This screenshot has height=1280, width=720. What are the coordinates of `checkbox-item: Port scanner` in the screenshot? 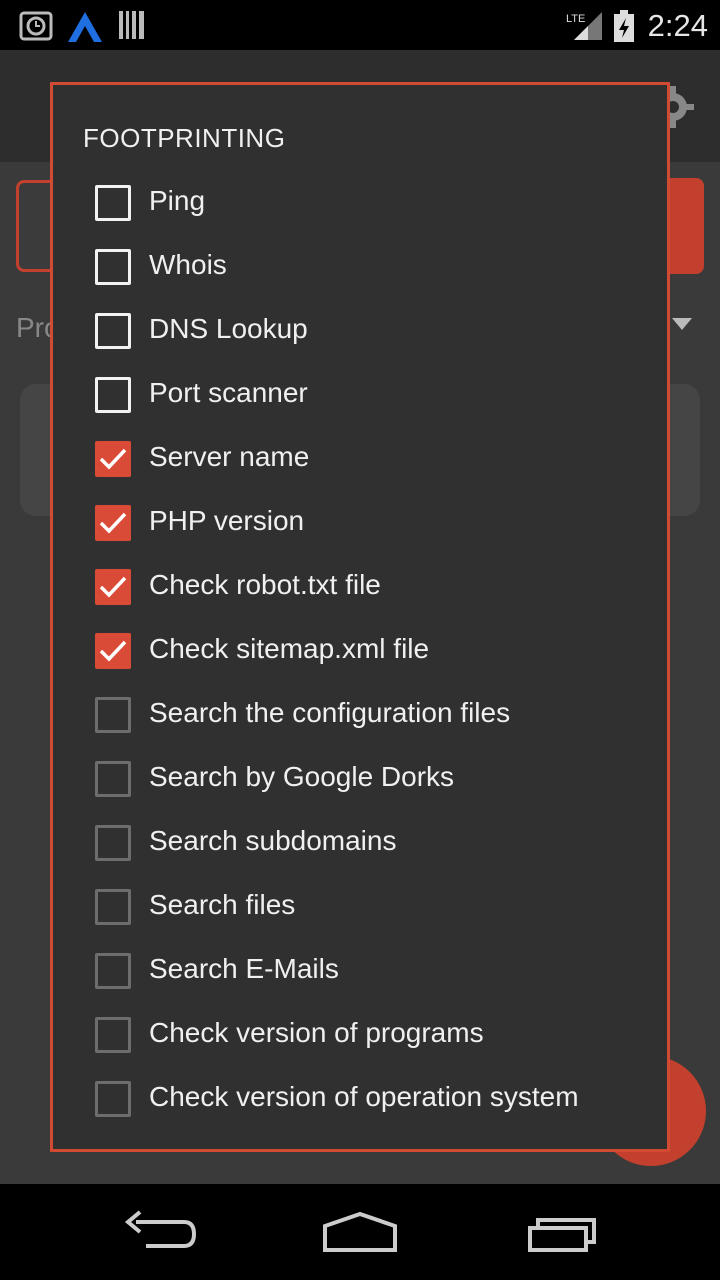 It's located at (375, 401).